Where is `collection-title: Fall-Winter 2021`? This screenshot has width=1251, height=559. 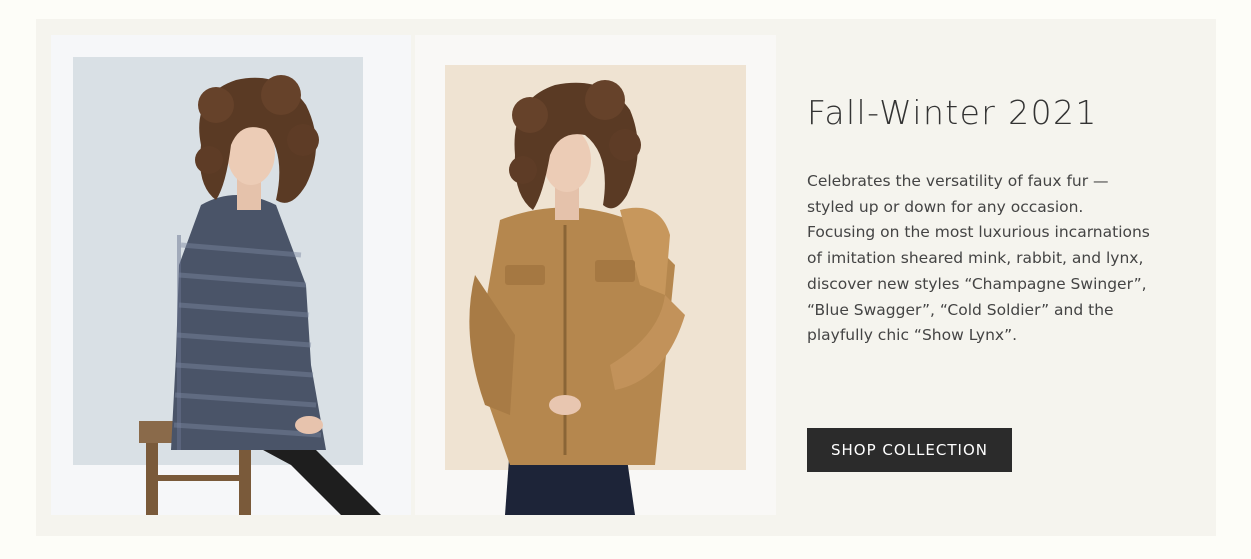 collection-title: Fall-Winter 2021 is located at coordinates (952, 112).